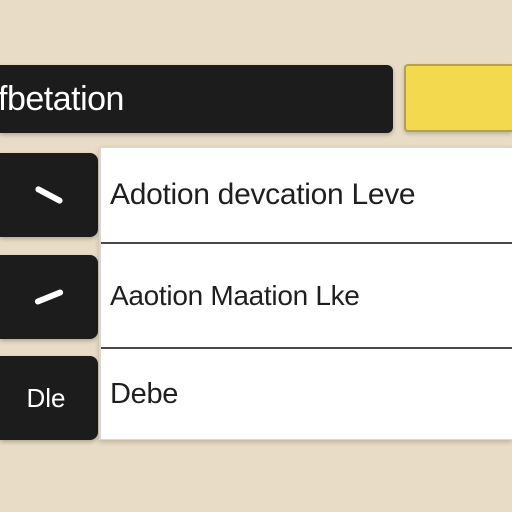  What do you see at coordinates (235, 295) in the screenshot?
I see `list-item-label: Aaotion Maation Lke` at bounding box center [235, 295].